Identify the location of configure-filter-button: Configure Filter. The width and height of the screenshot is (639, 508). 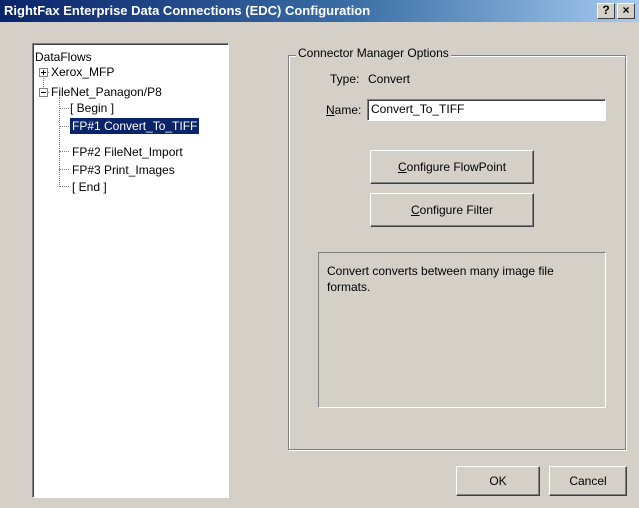
(452, 210).